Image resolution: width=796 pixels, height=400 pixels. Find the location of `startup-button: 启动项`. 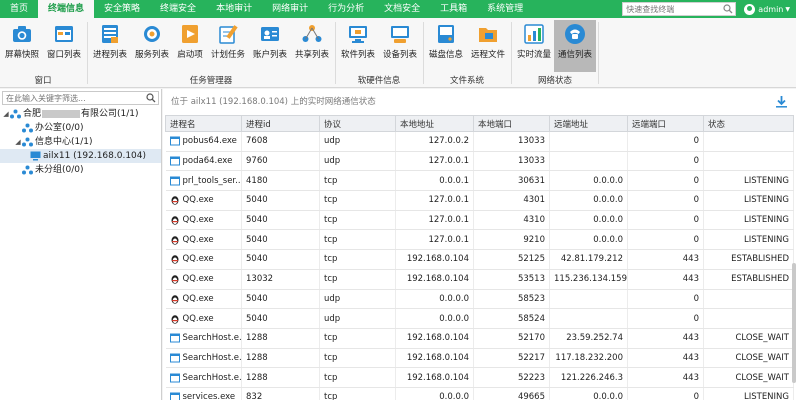

startup-button: 启动项 is located at coordinates (190, 46).